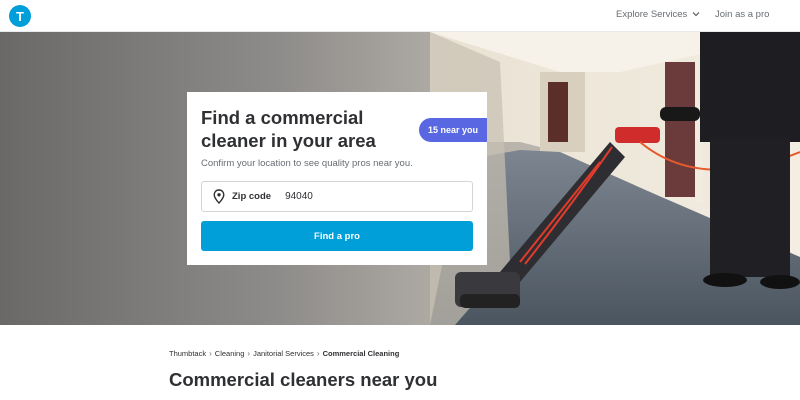 This screenshot has width=800, height=400. What do you see at coordinates (400, 16) in the screenshot?
I see `top-nav: T Explore Services Join as a pro` at bounding box center [400, 16].